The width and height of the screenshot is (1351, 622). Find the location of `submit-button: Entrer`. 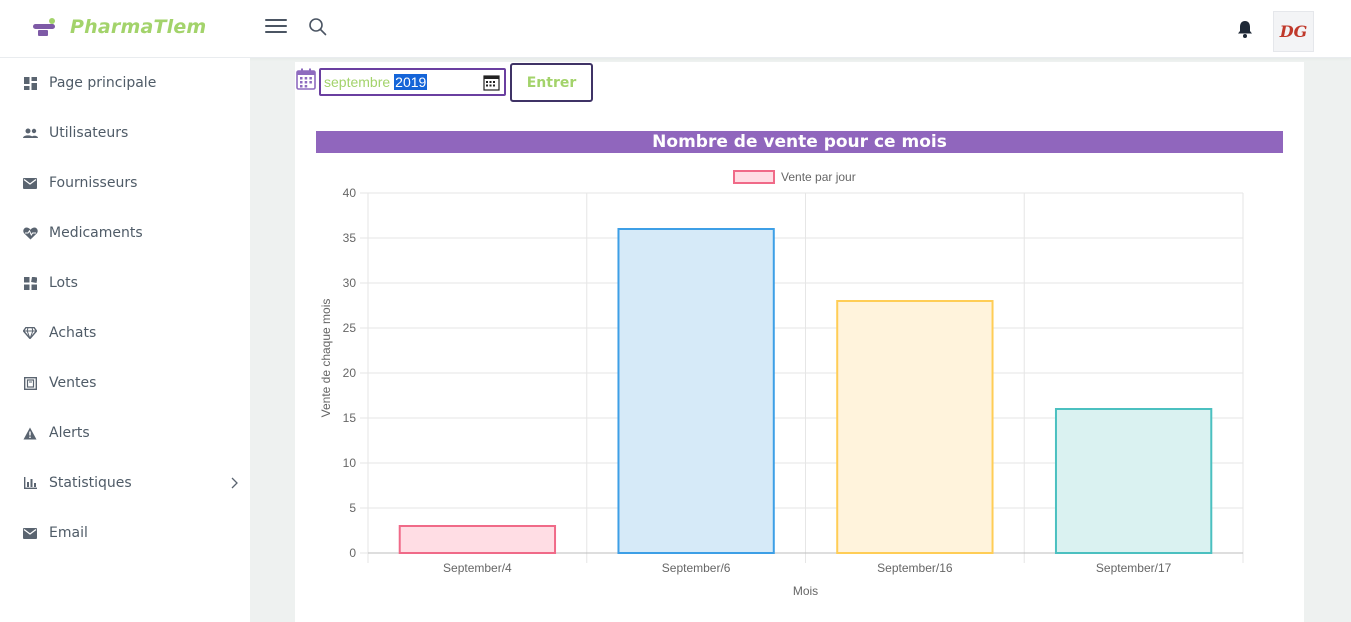

submit-button: Entrer is located at coordinates (551, 82).